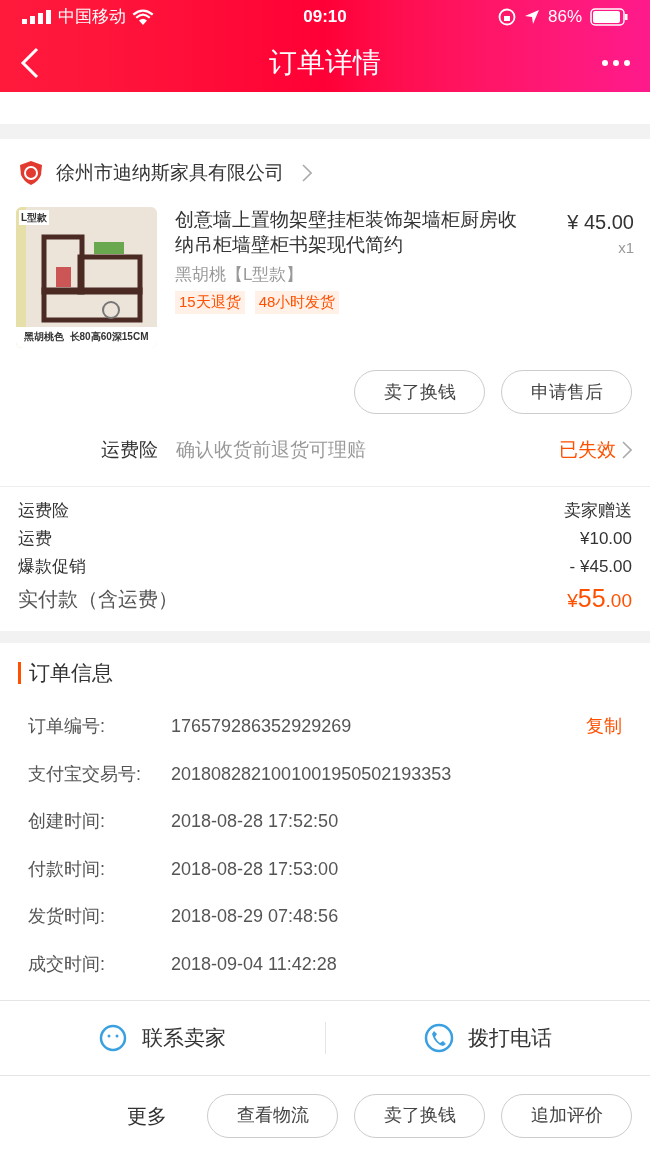 The height and width of the screenshot is (1155, 650). What do you see at coordinates (262, 727) in the screenshot?
I see `info-value: 176579286352929269` at bounding box center [262, 727].